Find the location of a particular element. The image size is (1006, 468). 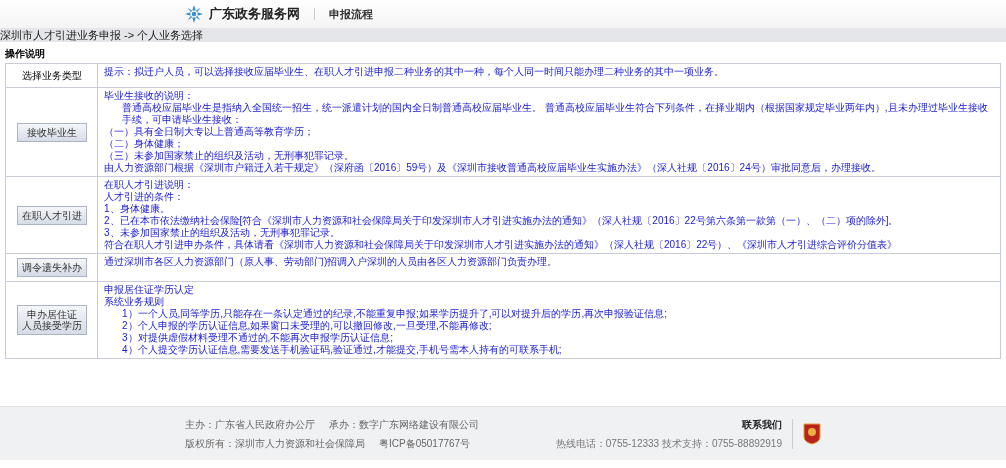

contact-info: 热线电话：0755-12333 技术支持：0755-88892919 is located at coordinates (668, 443).